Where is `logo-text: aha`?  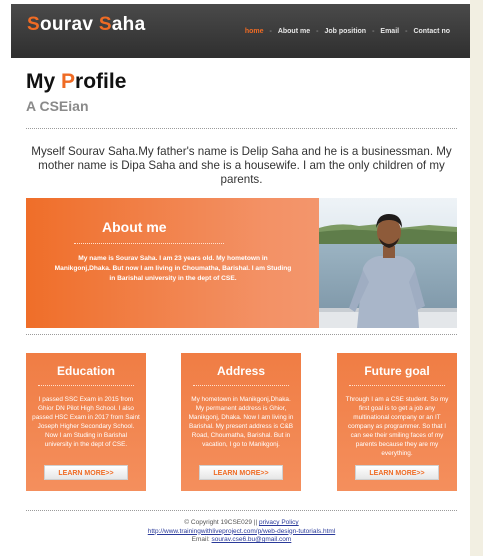
logo-text: aha is located at coordinates (128, 24).